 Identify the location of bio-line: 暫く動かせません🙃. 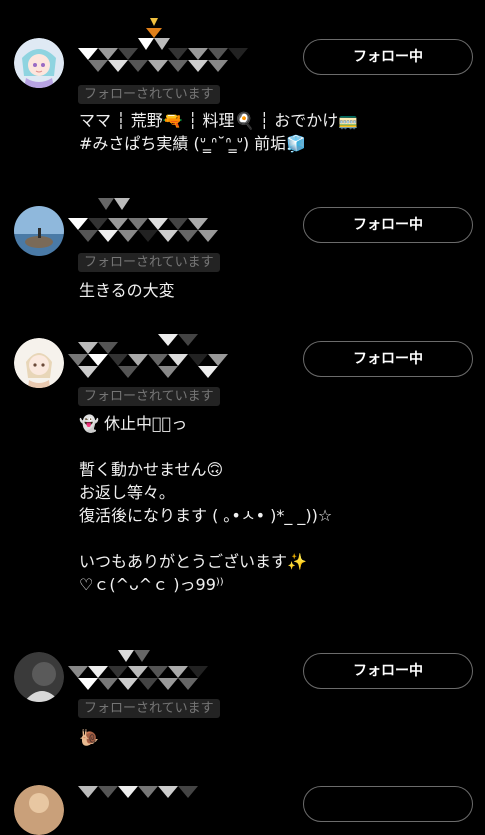
(151, 469).